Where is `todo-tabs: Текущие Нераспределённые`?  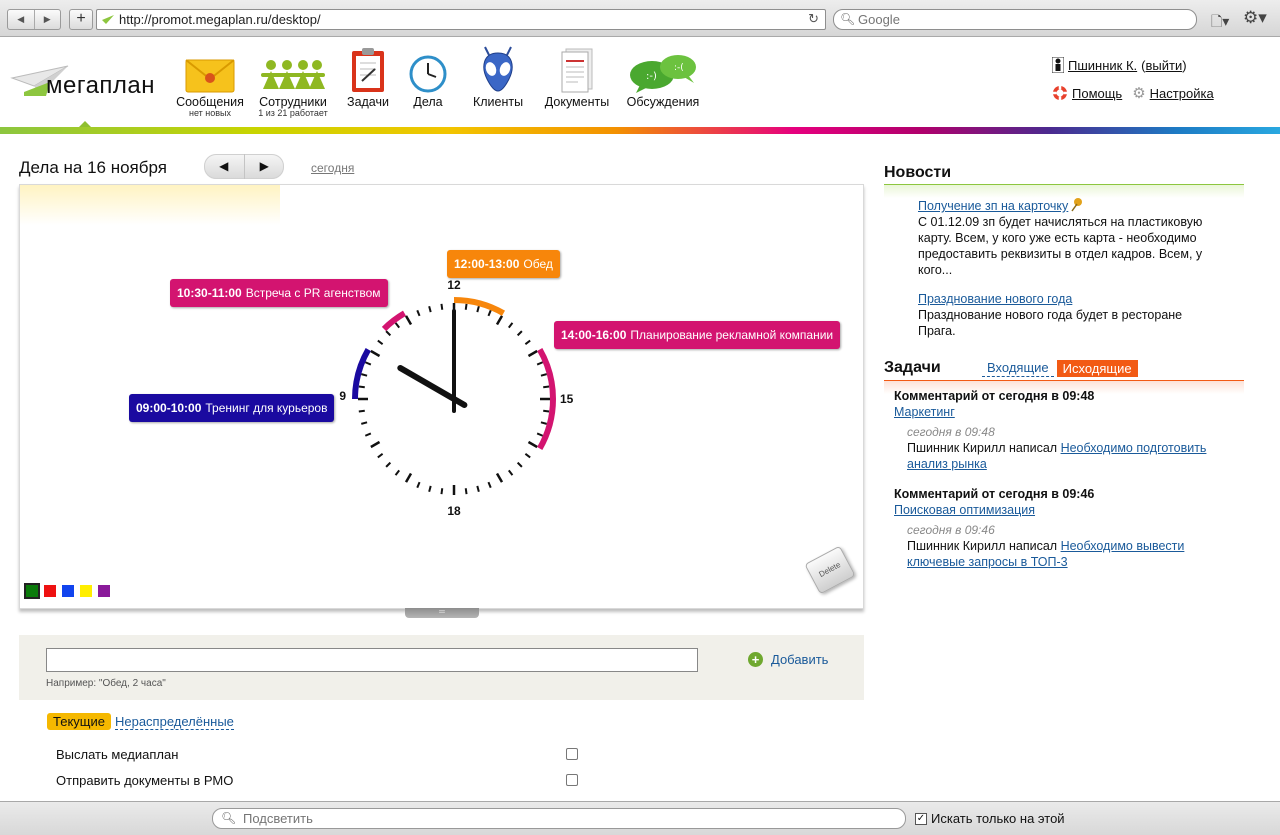
todo-tabs: Текущие Нераспределённые is located at coordinates (140, 721).